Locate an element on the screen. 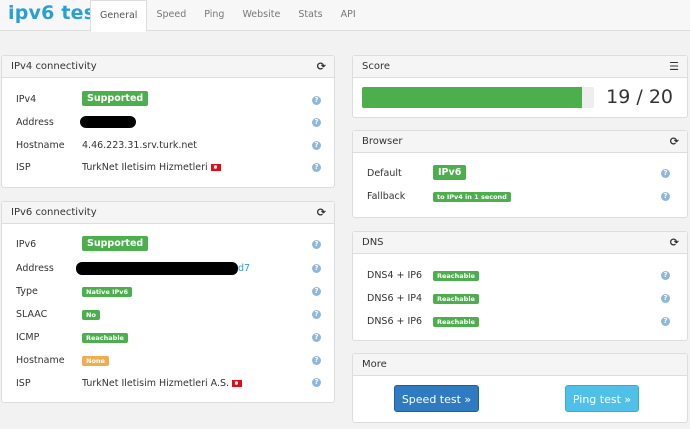 Image resolution: width=690 pixels, height=429 pixels. tab-stats: Stats is located at coordinates (310, 15).